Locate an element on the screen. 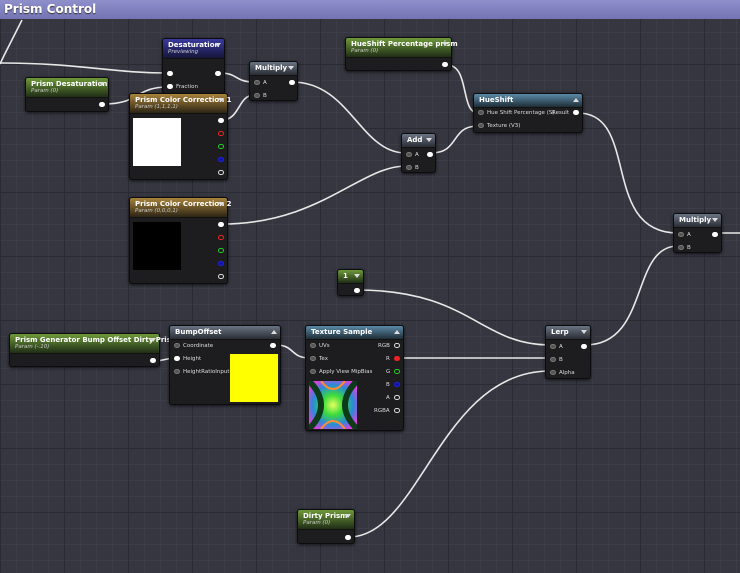  node-title: Dirty Prism is located at coordinates (325, 516).